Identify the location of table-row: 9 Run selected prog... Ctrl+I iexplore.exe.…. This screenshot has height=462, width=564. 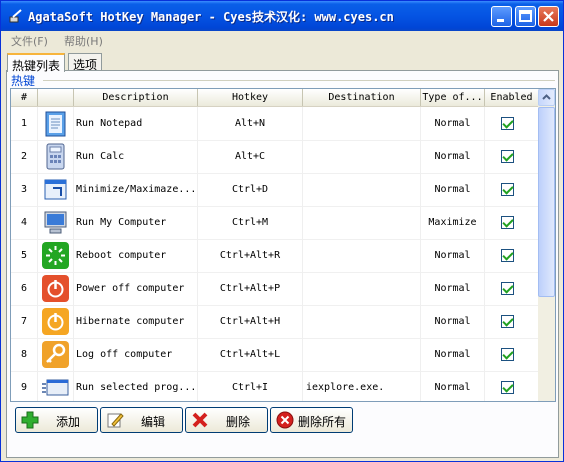
(275, 386).